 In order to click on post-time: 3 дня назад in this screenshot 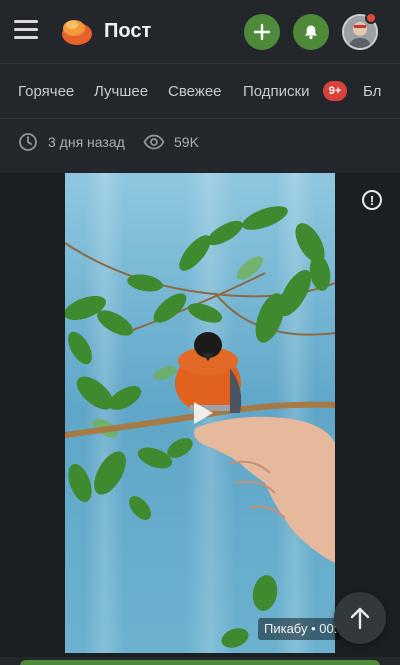, I will do `click(86, 142)`.